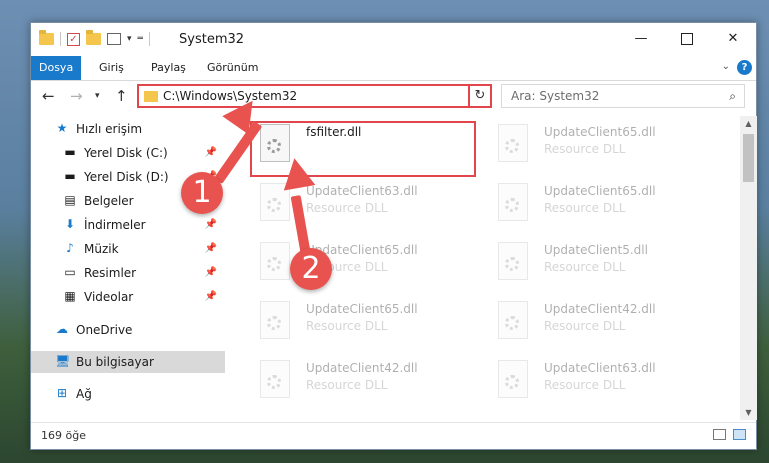 Image resolution: width=769 pixels, height=463 pixels. I want to click on tab-gorunum: Görünüm, so click(232, 68).